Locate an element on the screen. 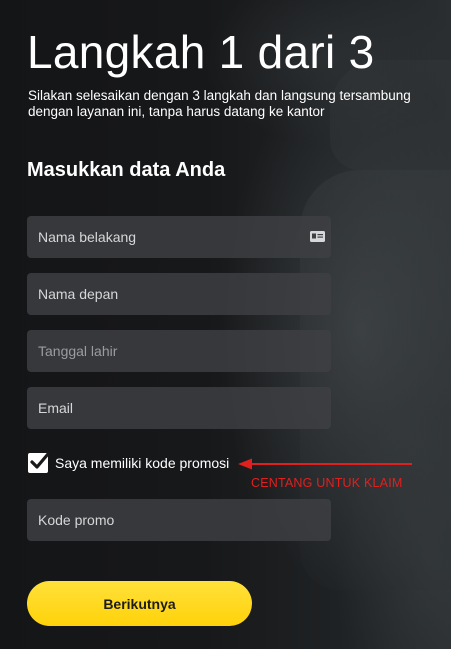  promo-code-placeholder: Kode promo is located at coordinates (76, 520).